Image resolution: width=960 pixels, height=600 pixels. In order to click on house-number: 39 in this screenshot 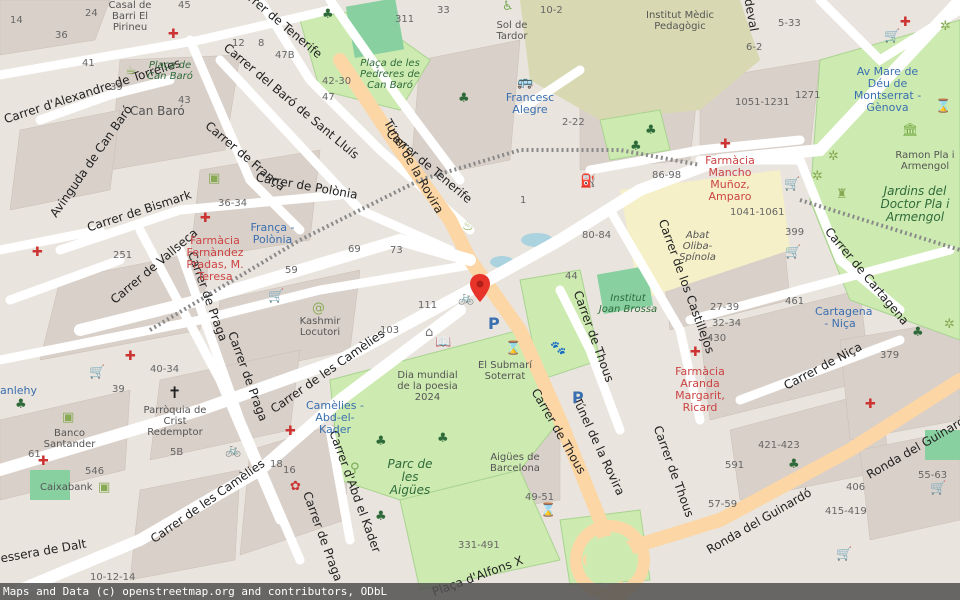, I will do `click(116, 87)`.